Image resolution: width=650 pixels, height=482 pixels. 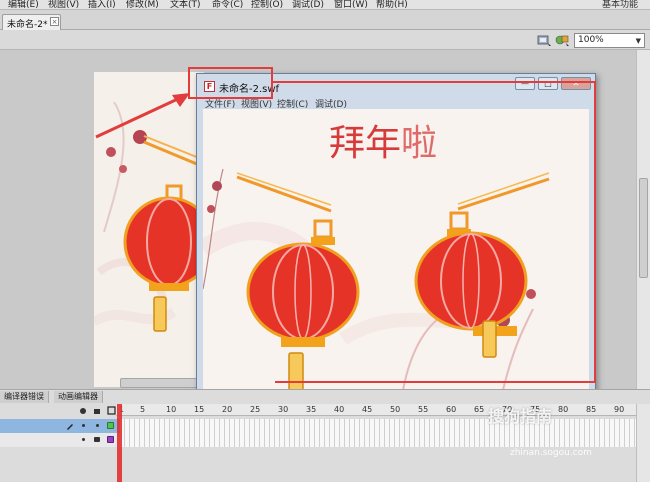 What do you see at coordinates (78, 397) in the screenshot?
I see `tab-motion-editor: 动画编辑器` at bounding box center [78, 397].